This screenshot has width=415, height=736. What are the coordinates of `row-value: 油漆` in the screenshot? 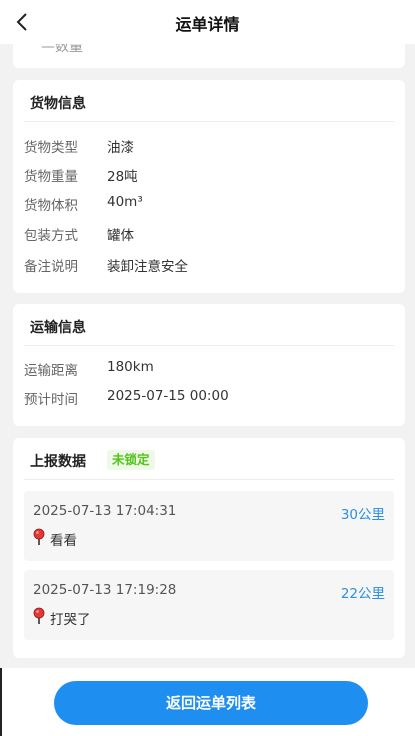 It's located at (120, 148).